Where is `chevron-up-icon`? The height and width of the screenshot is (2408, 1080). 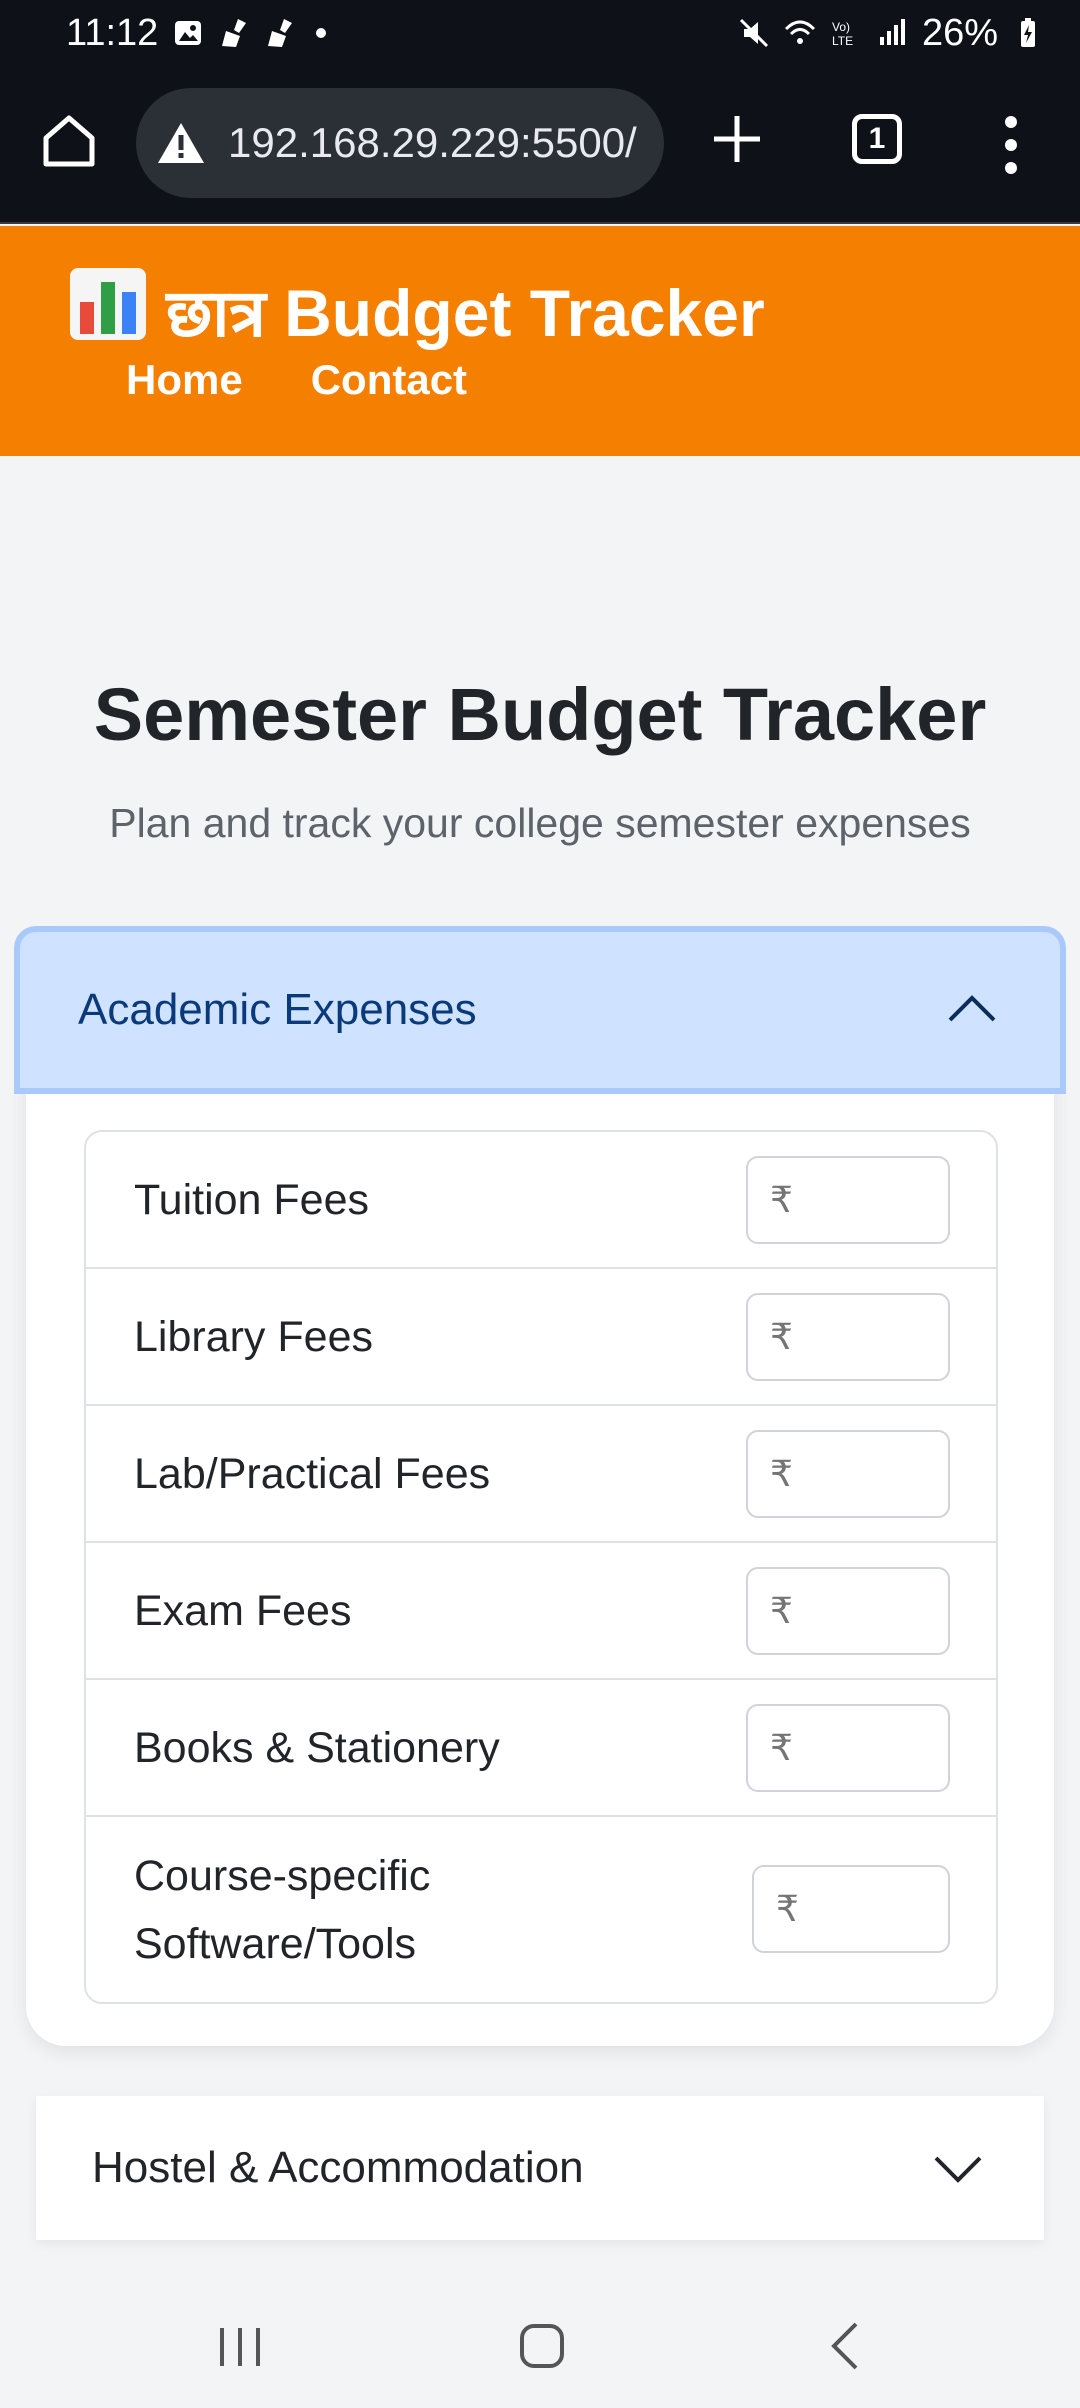 chevron-up-icon is located at coordinates (972, 1008).